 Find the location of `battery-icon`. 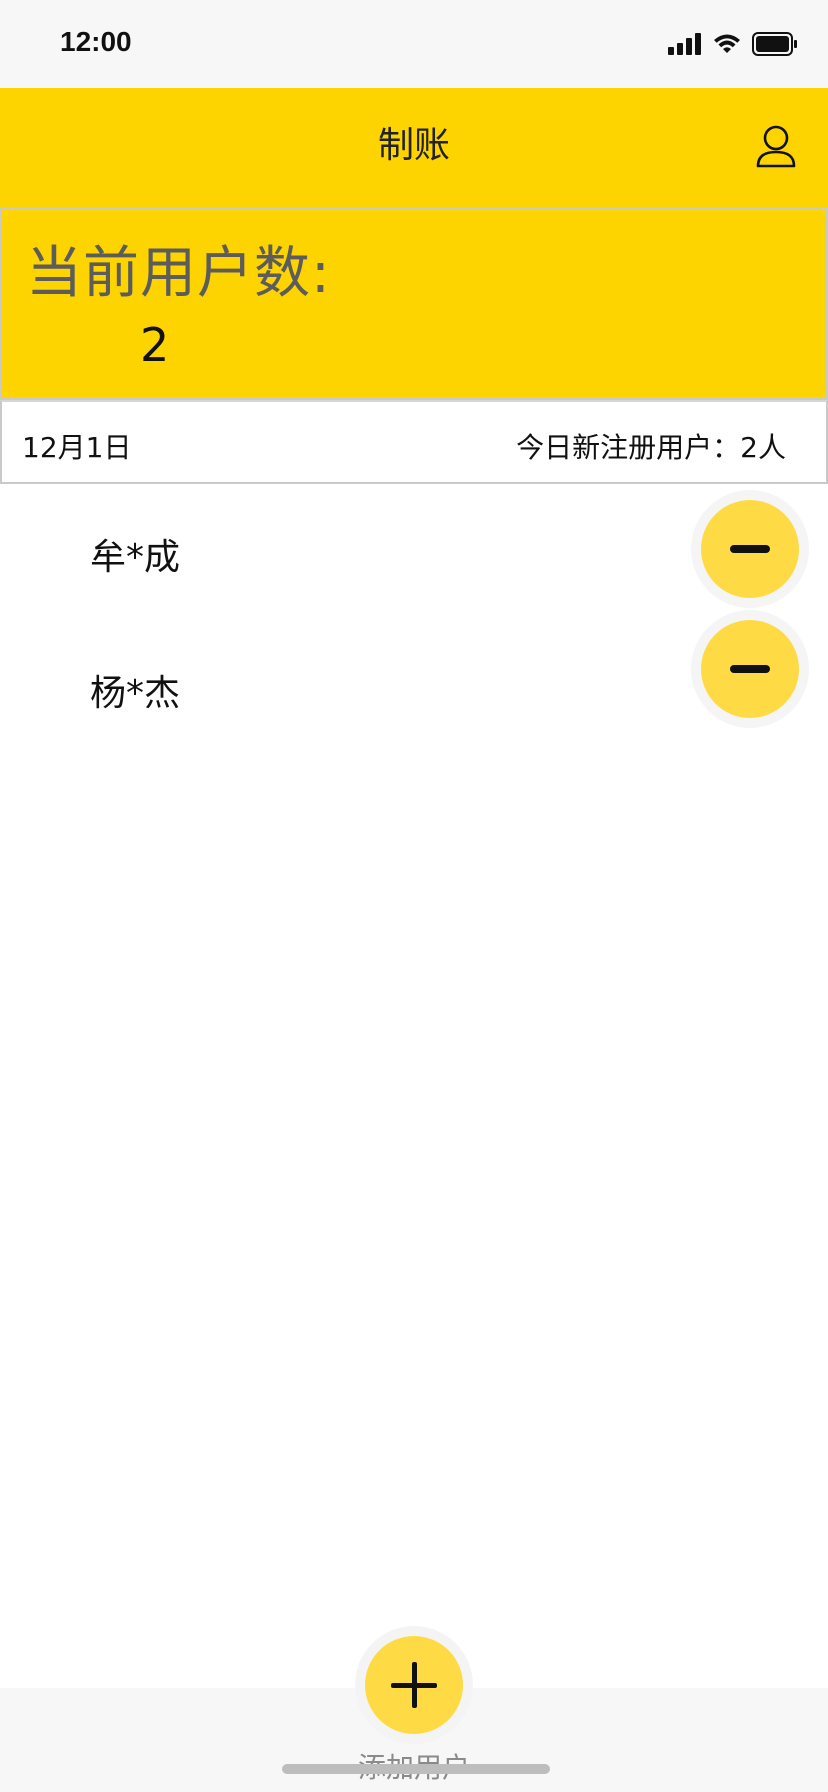

battery-icon is located at coordinates (775, 44).